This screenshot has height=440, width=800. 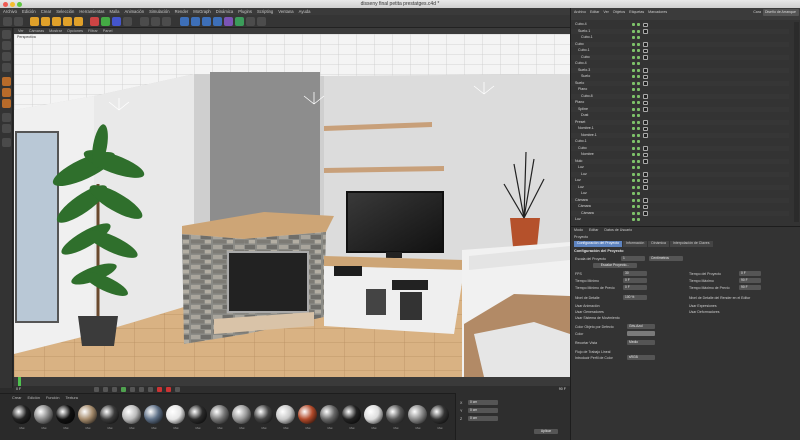 What do you see at coordinates (680, 57) in the screenshot?
I see `object-row: Cubo` at bounding box center [680, 57].